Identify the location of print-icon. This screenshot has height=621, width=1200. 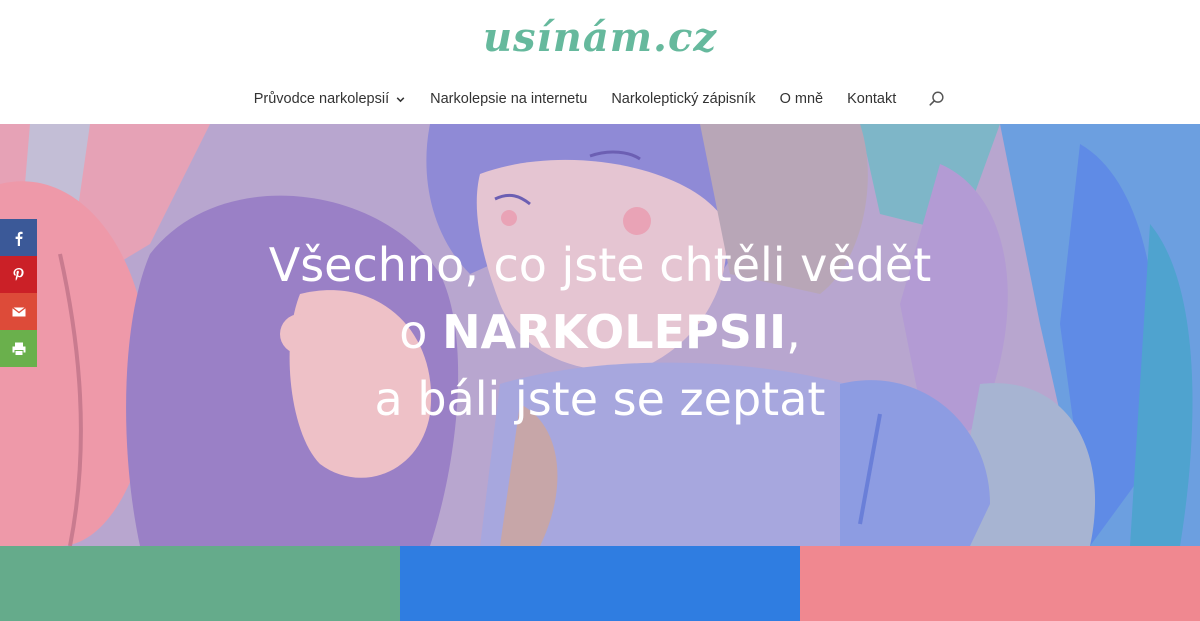
(18, 349).